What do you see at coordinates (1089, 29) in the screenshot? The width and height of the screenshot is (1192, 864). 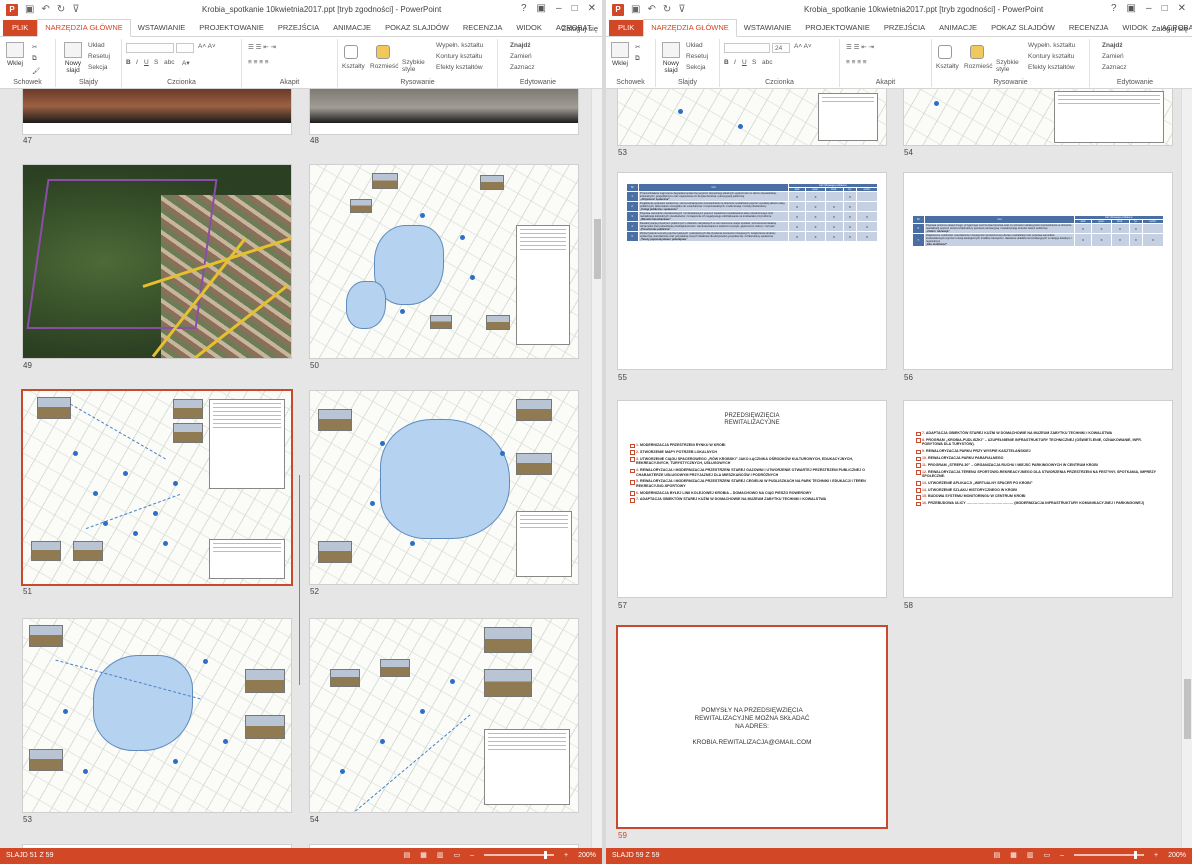 I see `tab-review: RECENZJA` at bounding box center [1089, 29].